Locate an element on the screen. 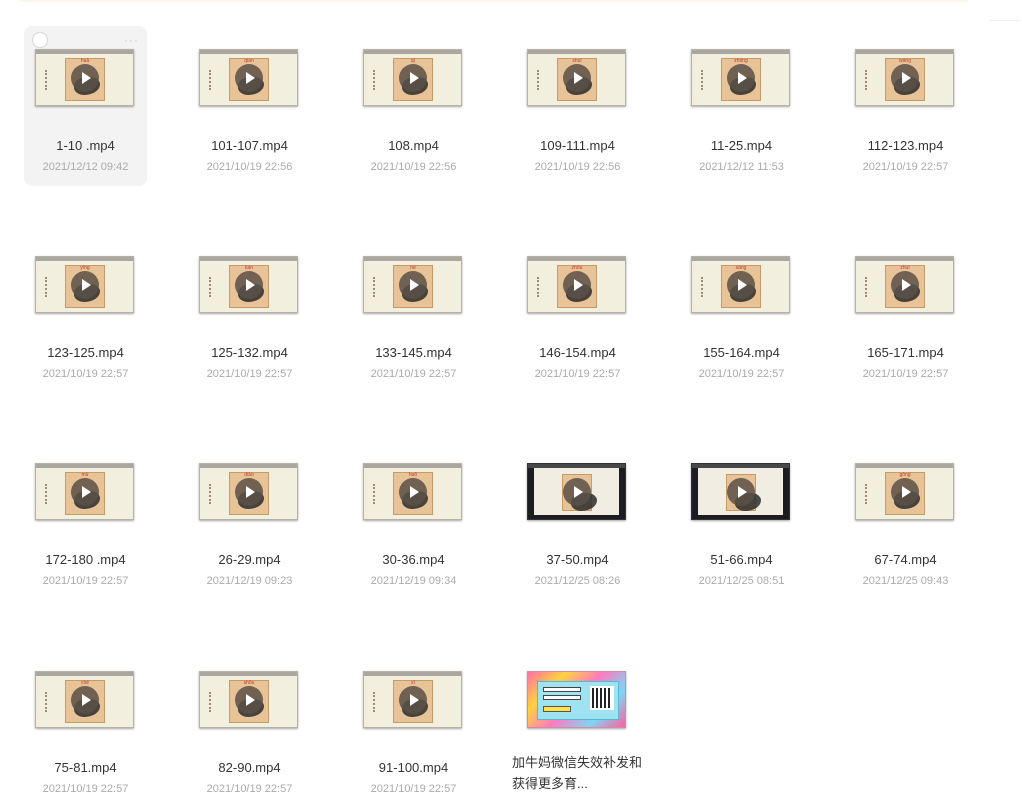  file-thumbnail: hé is located at coordinates (412, 284).